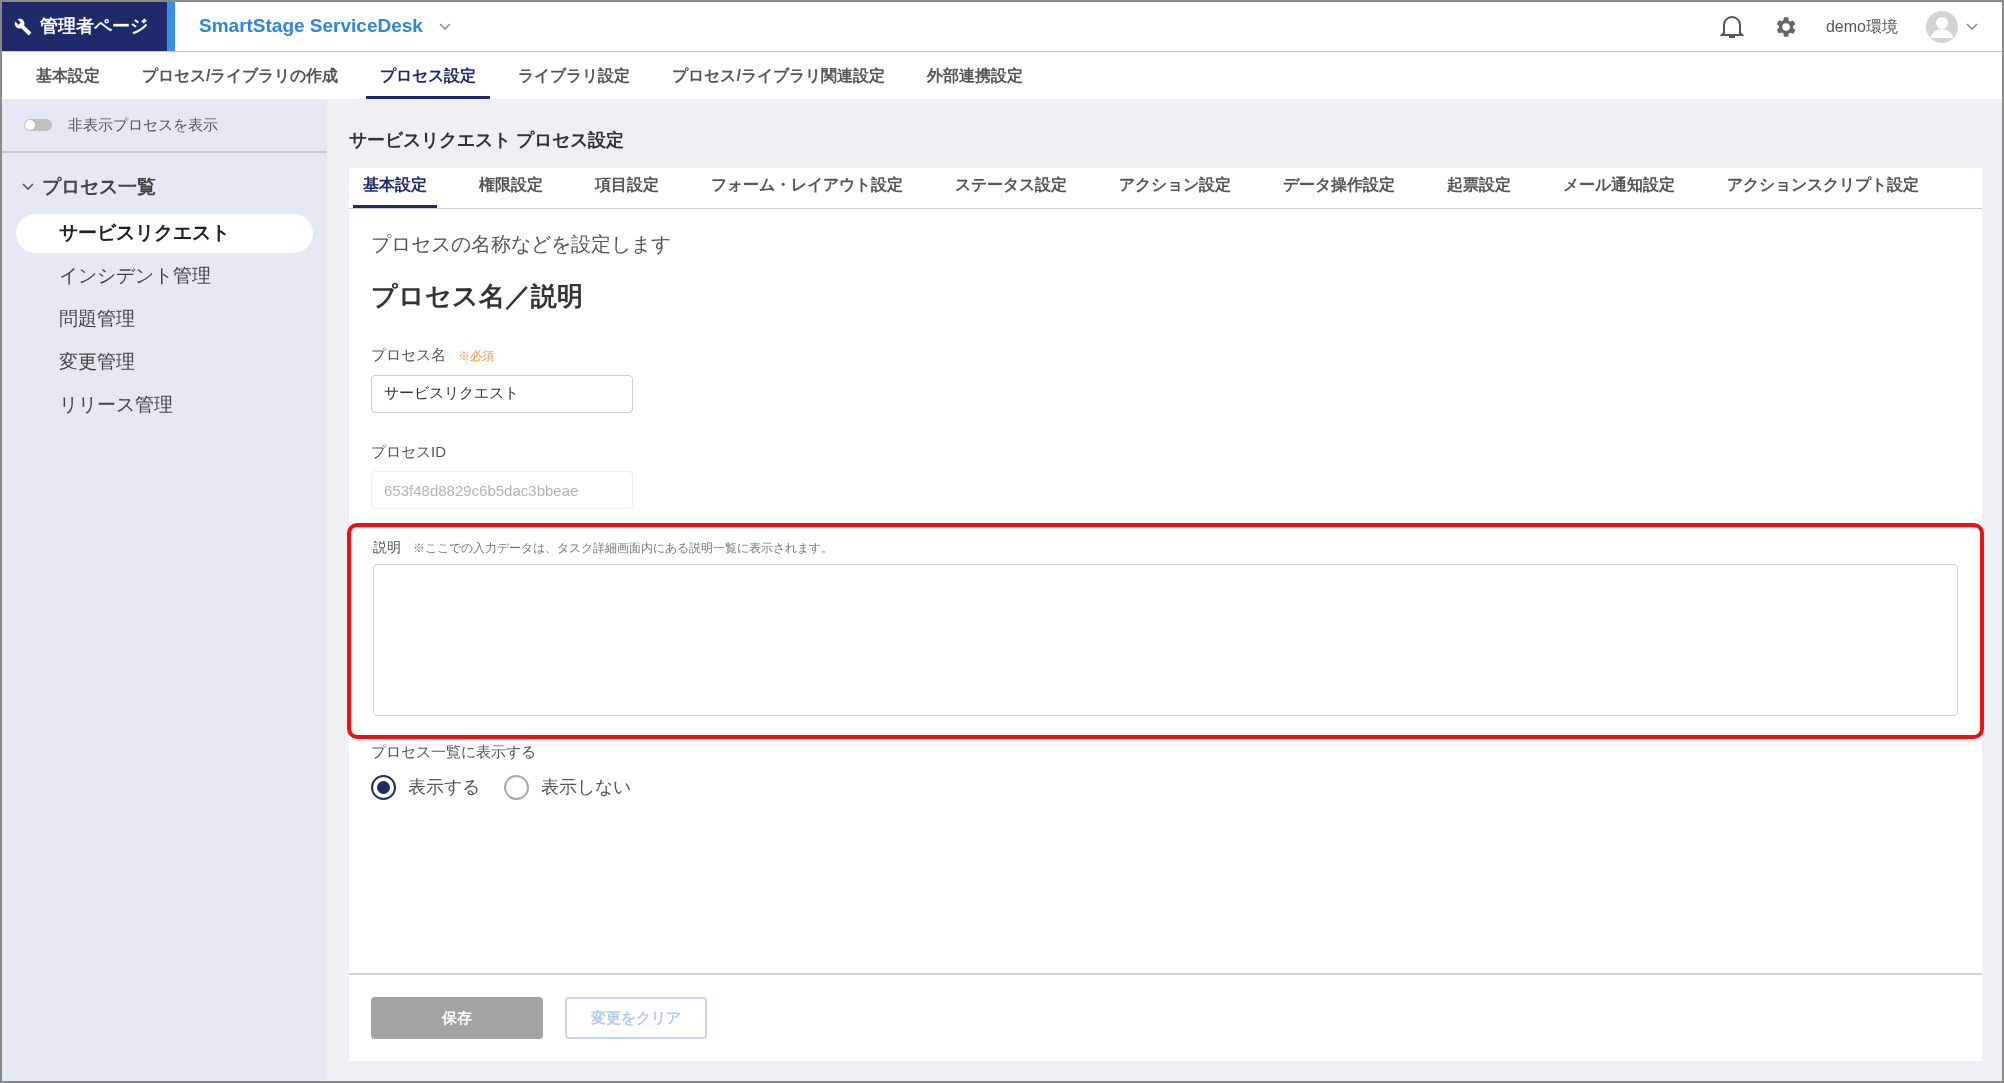 The height and width of the screenshot is (1083, 2004). What do you see at coordinates (567, 787) in the screenshot?
I see `radio-option: 表示しない` at bounding box center [567, 787].